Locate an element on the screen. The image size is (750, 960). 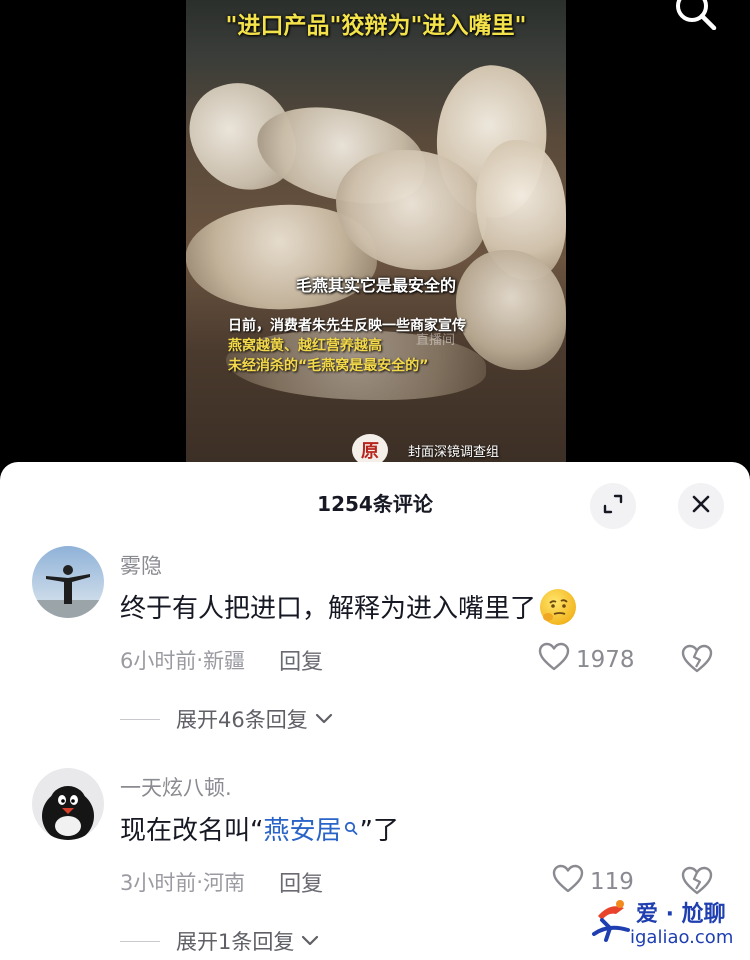
expand-replies-button: 展开1条回复 is located at coordinates (220, 941).